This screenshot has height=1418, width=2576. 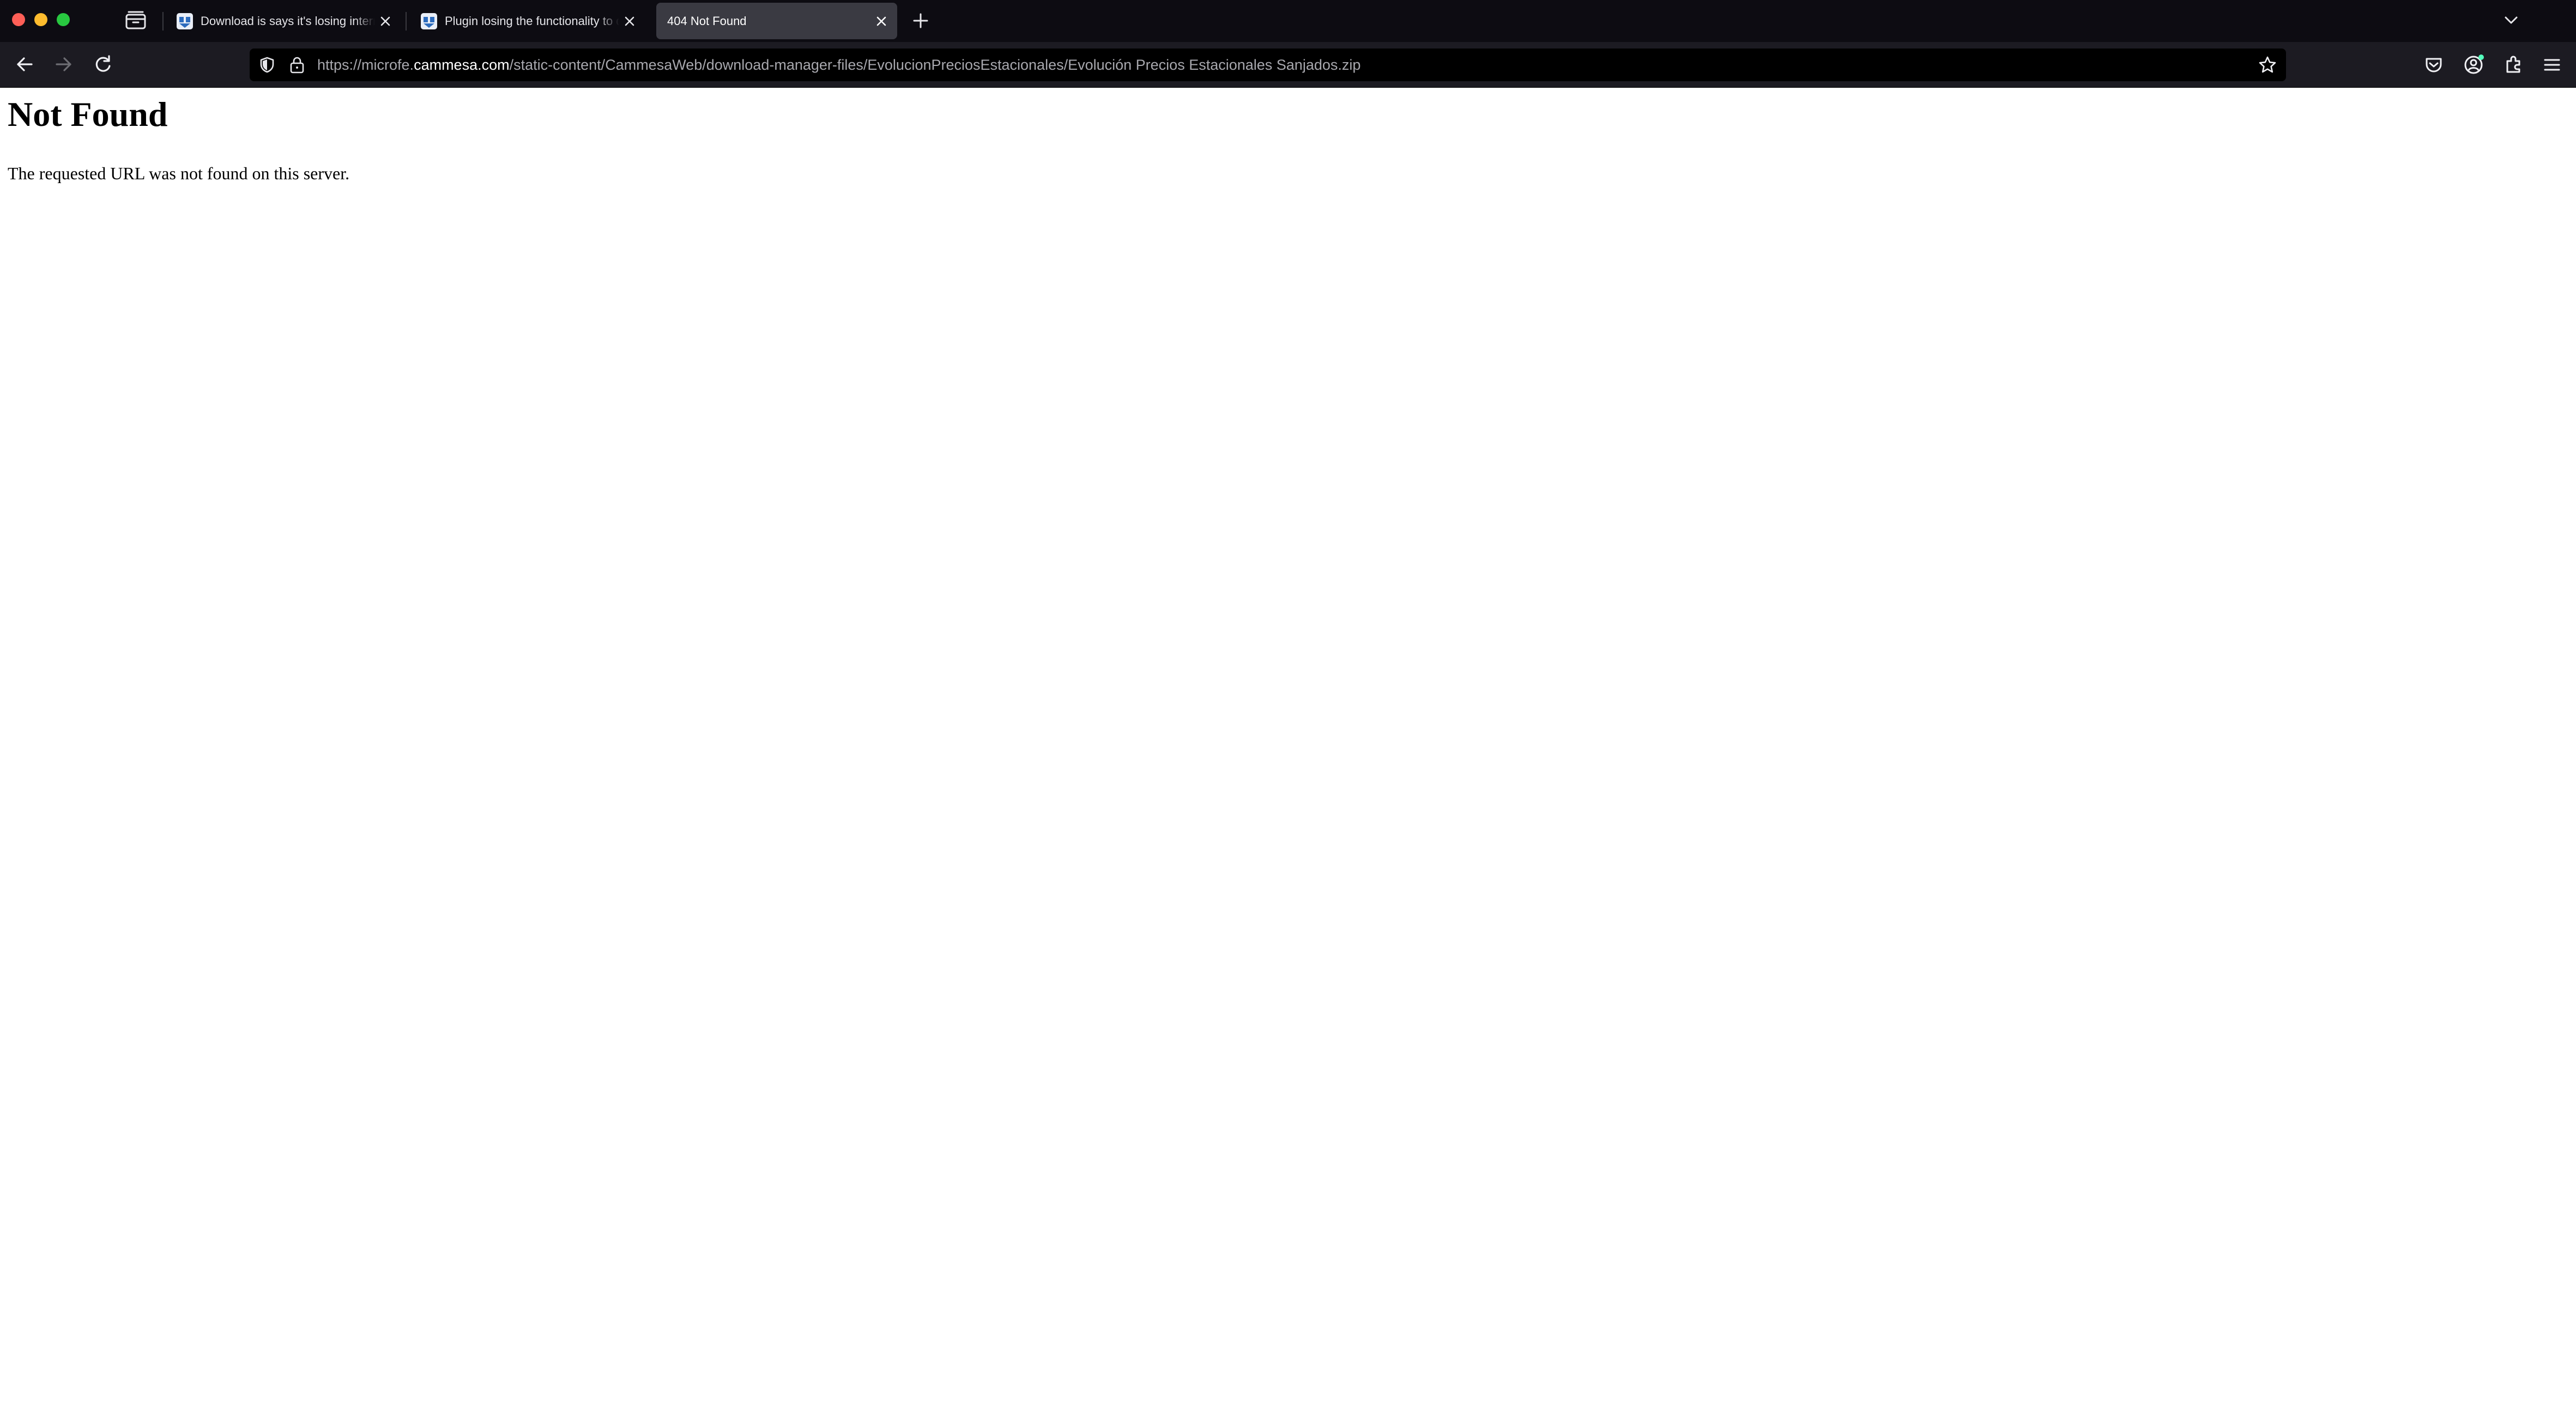 I want to click on tab-404-not-found: 404 Not Found, so click(x=776, y=21).